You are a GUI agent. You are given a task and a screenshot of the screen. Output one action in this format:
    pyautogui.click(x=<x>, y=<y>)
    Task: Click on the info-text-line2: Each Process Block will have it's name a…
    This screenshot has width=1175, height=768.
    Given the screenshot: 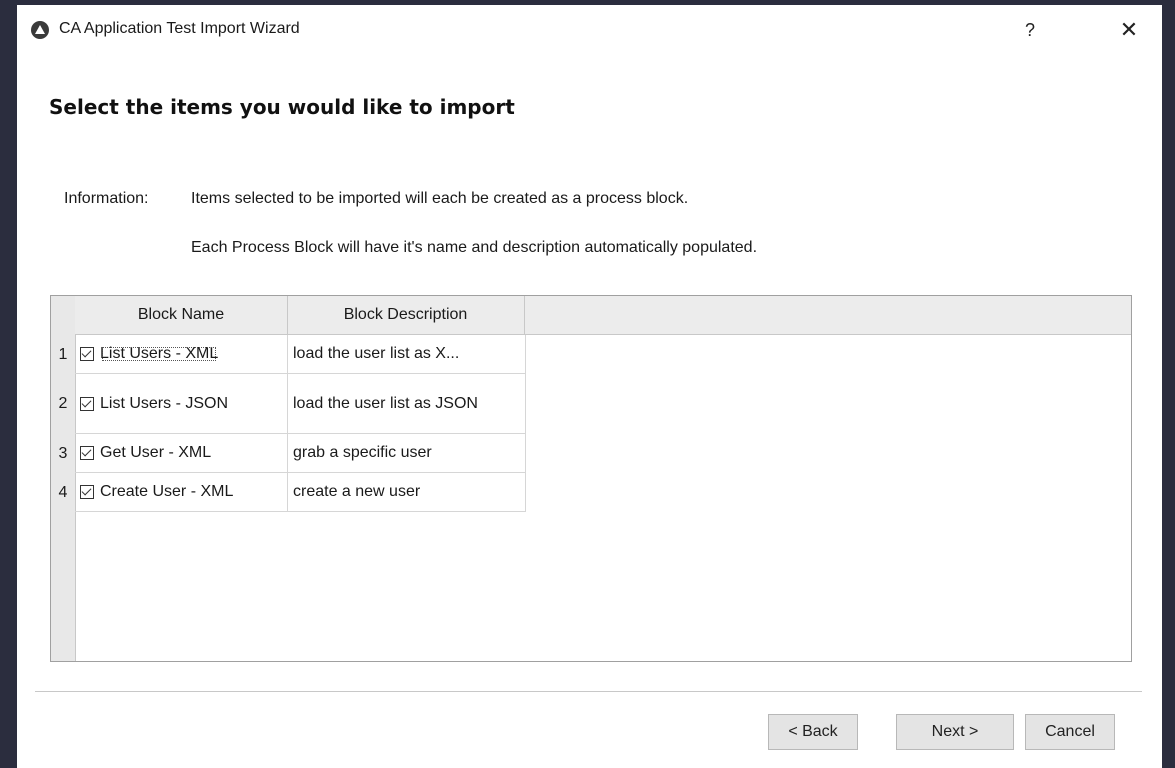 What is the action you would take?
    pyautogui.click(x=474, y=247)
    